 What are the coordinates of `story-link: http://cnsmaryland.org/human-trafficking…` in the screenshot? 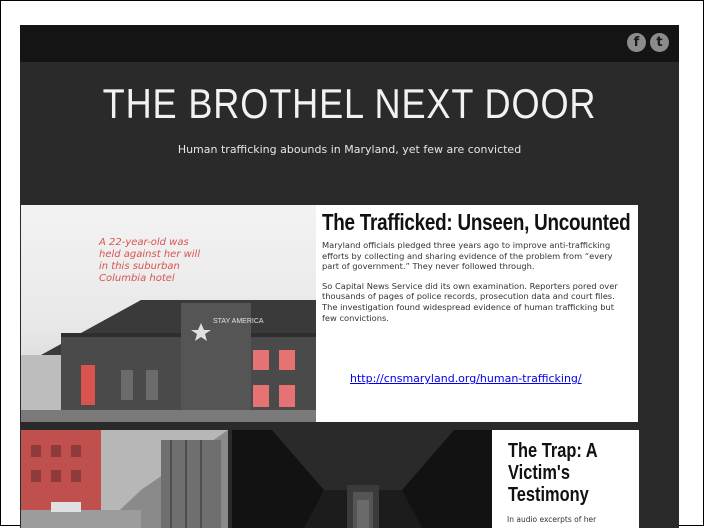 It's located at (466, 378).